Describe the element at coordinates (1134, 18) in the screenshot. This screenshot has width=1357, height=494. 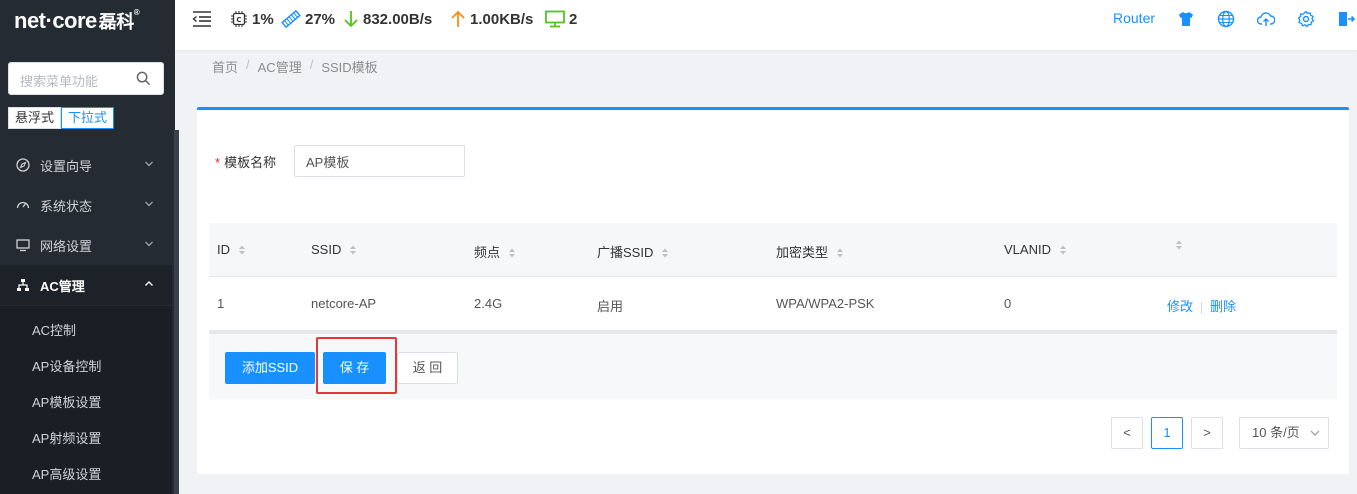
I see `router-mode-link: Router` at that location.